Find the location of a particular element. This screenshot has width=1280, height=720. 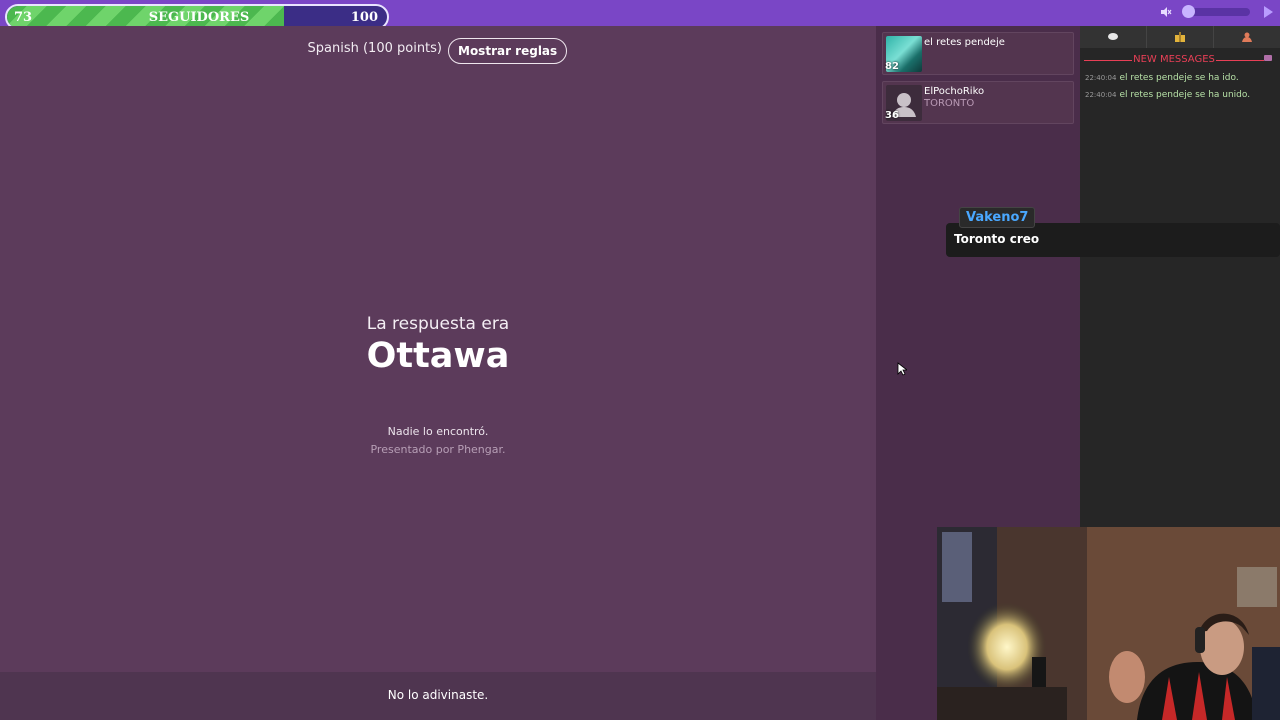

chat-message: 22:40:04 el retes pendeje se ha ido. is located at coordinates (1162, 78).